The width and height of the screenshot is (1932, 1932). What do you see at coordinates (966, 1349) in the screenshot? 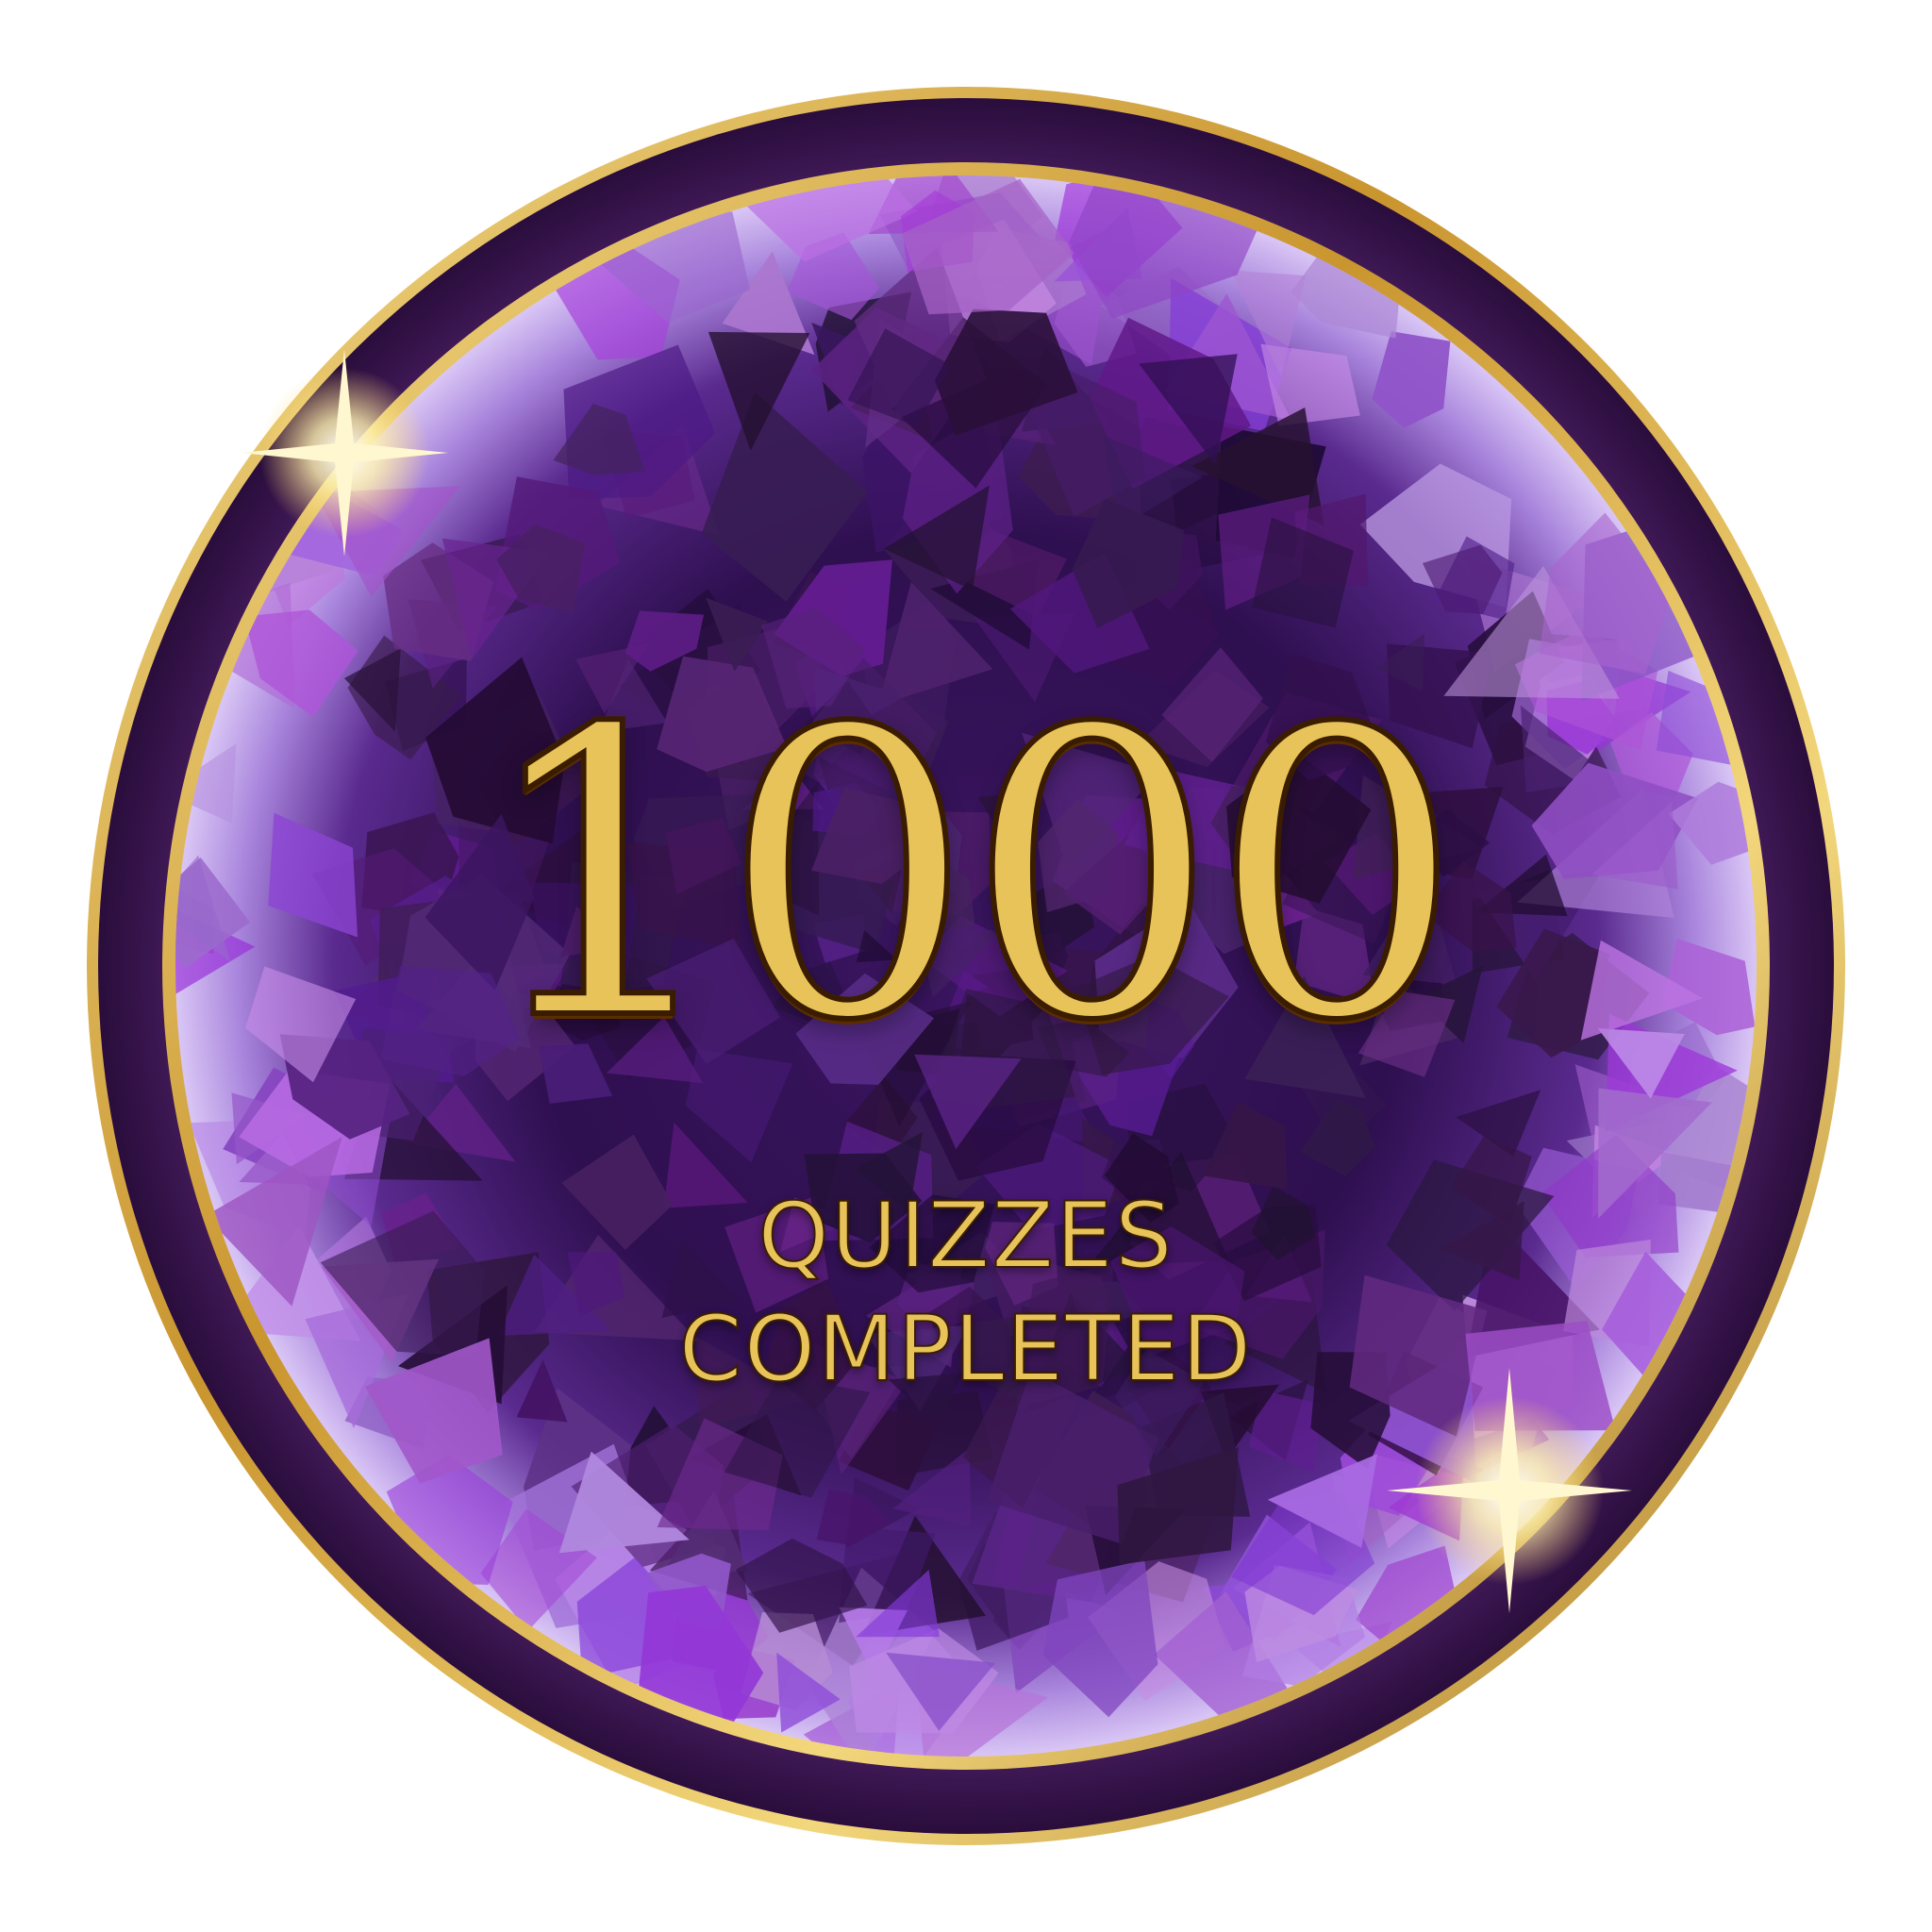
I see `label-line-2: COMPLETED` at bounding box center [966, 1349].